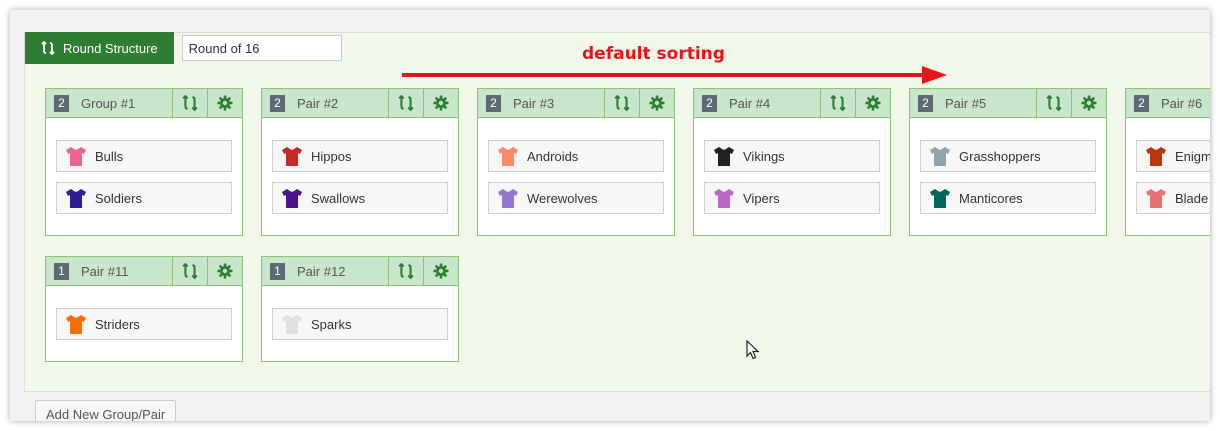 The image size is (1220, 431). I want to click on card-header: 2 Pair #5, so click(1008, 103).